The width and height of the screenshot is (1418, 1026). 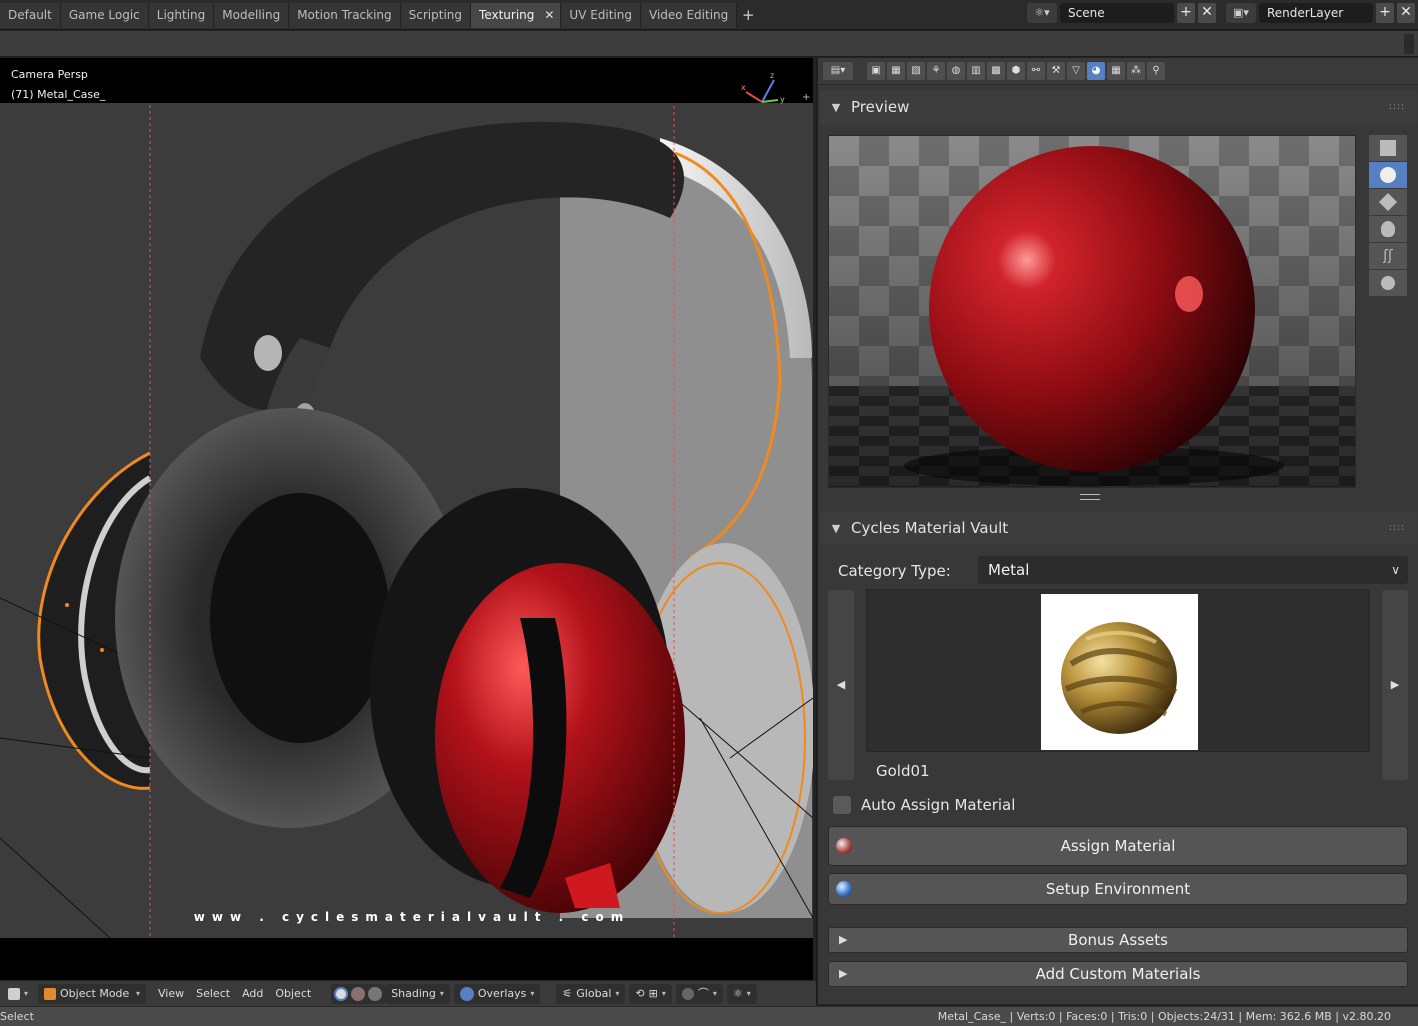 I want to click on tab-motion-tracking: Motion Tracking, so click(x=345, y=15).